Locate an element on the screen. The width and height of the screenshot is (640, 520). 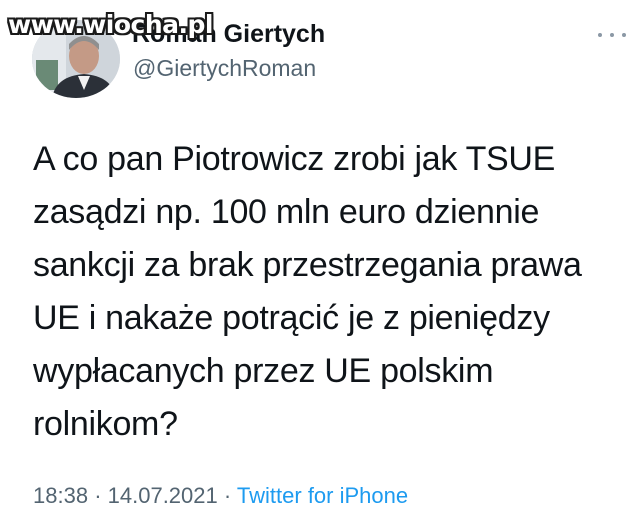
tweet-text-line: UE i nakaże potrącić je z pieniędzy is located at coordinates (291, 318).